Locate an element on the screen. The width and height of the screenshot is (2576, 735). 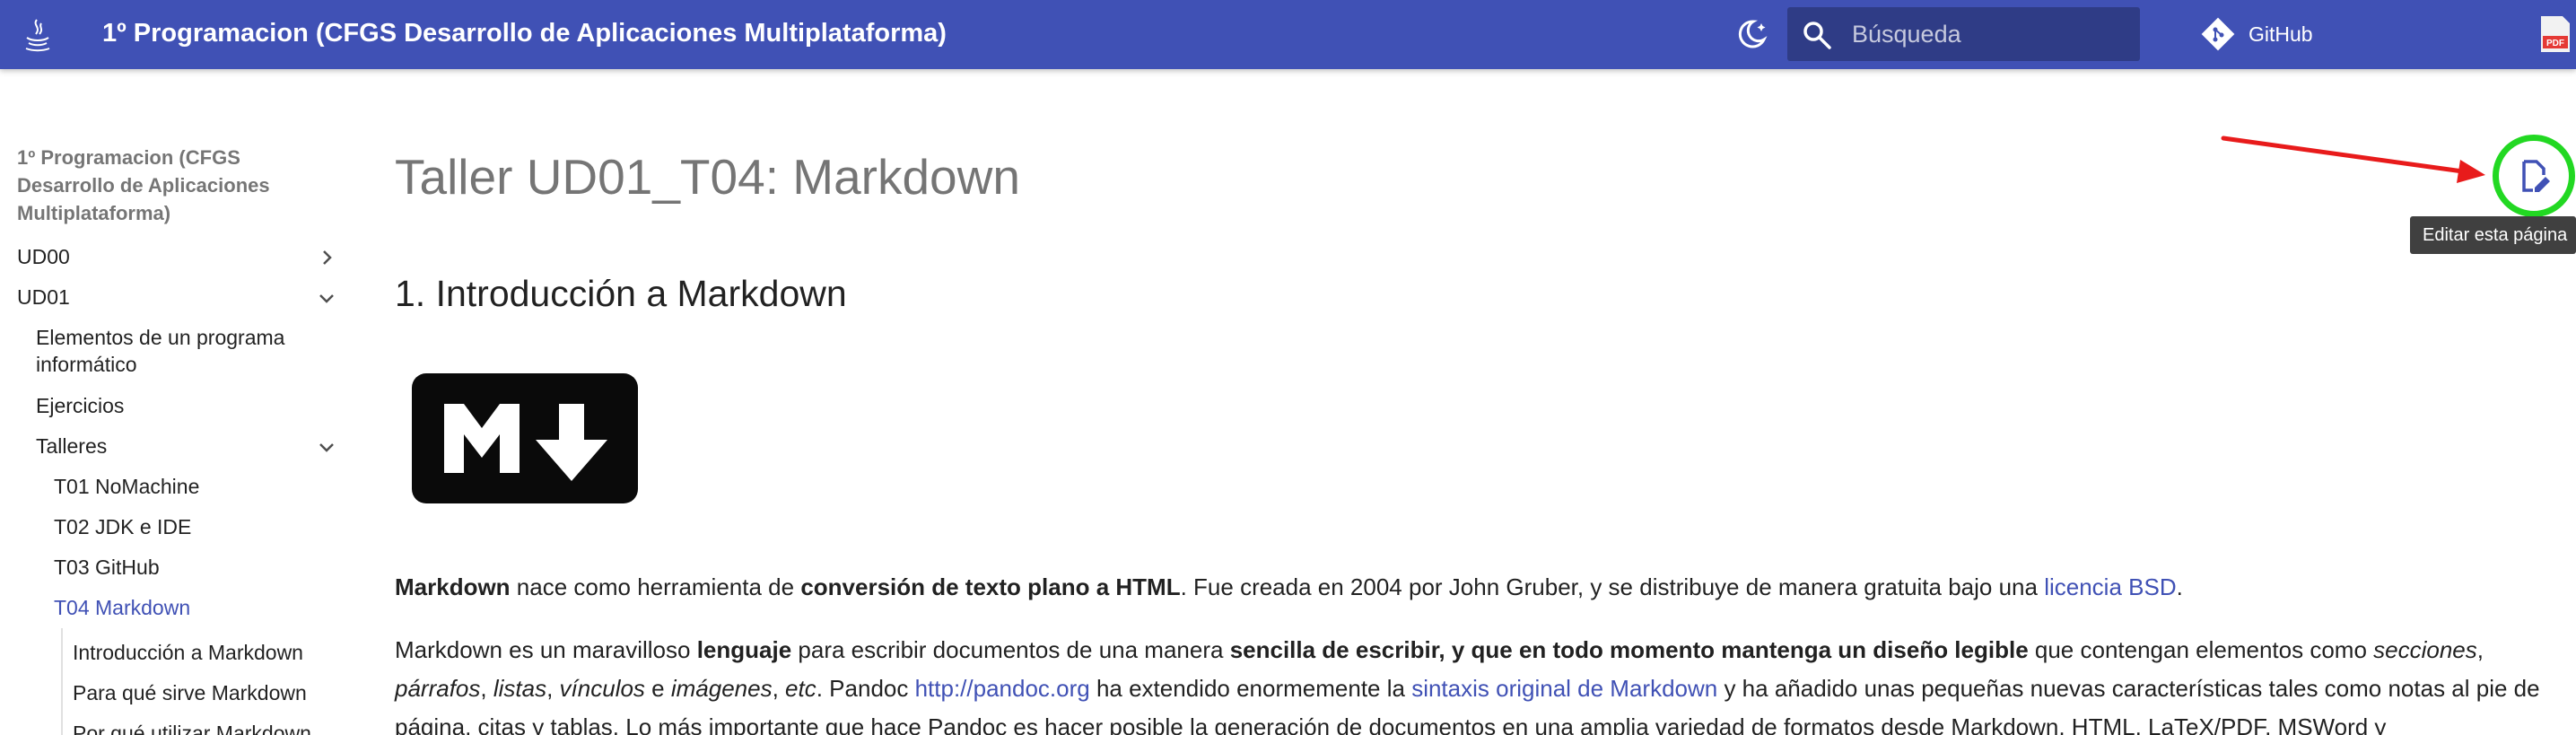
sidebar-item-elementos: Elementos de un programa informático is located at coordinates (170, 351).